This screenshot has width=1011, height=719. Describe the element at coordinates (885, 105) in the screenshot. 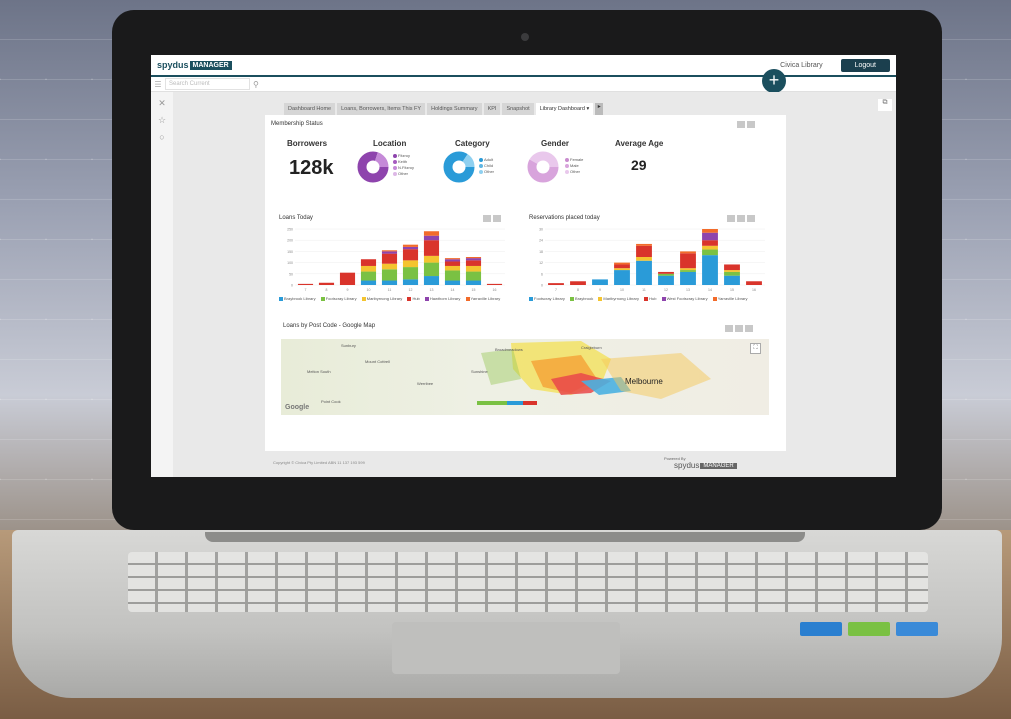

I see `copy-icon: ⧉` at that location.